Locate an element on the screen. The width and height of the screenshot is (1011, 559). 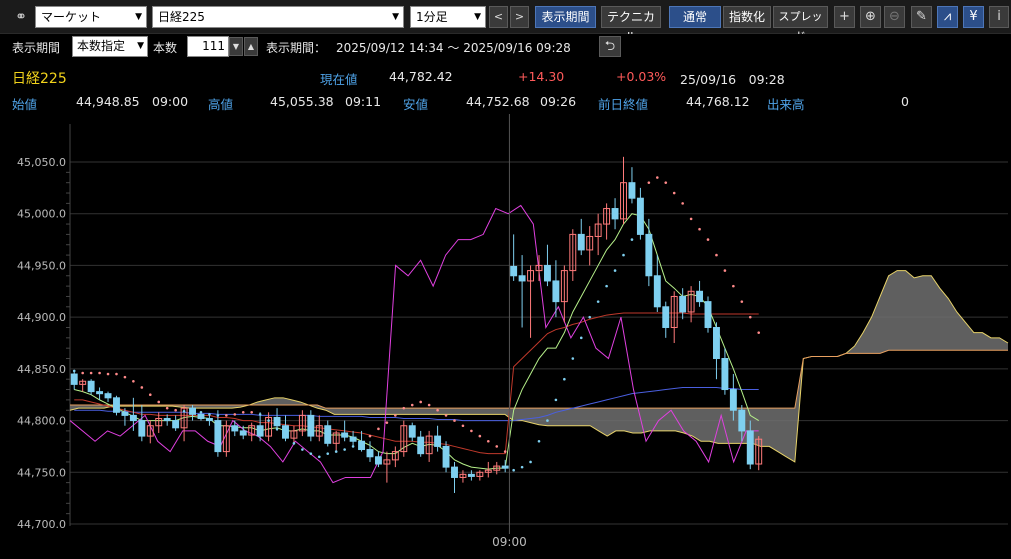
link-icon: ⚭ is located at coordinates (21, 17).